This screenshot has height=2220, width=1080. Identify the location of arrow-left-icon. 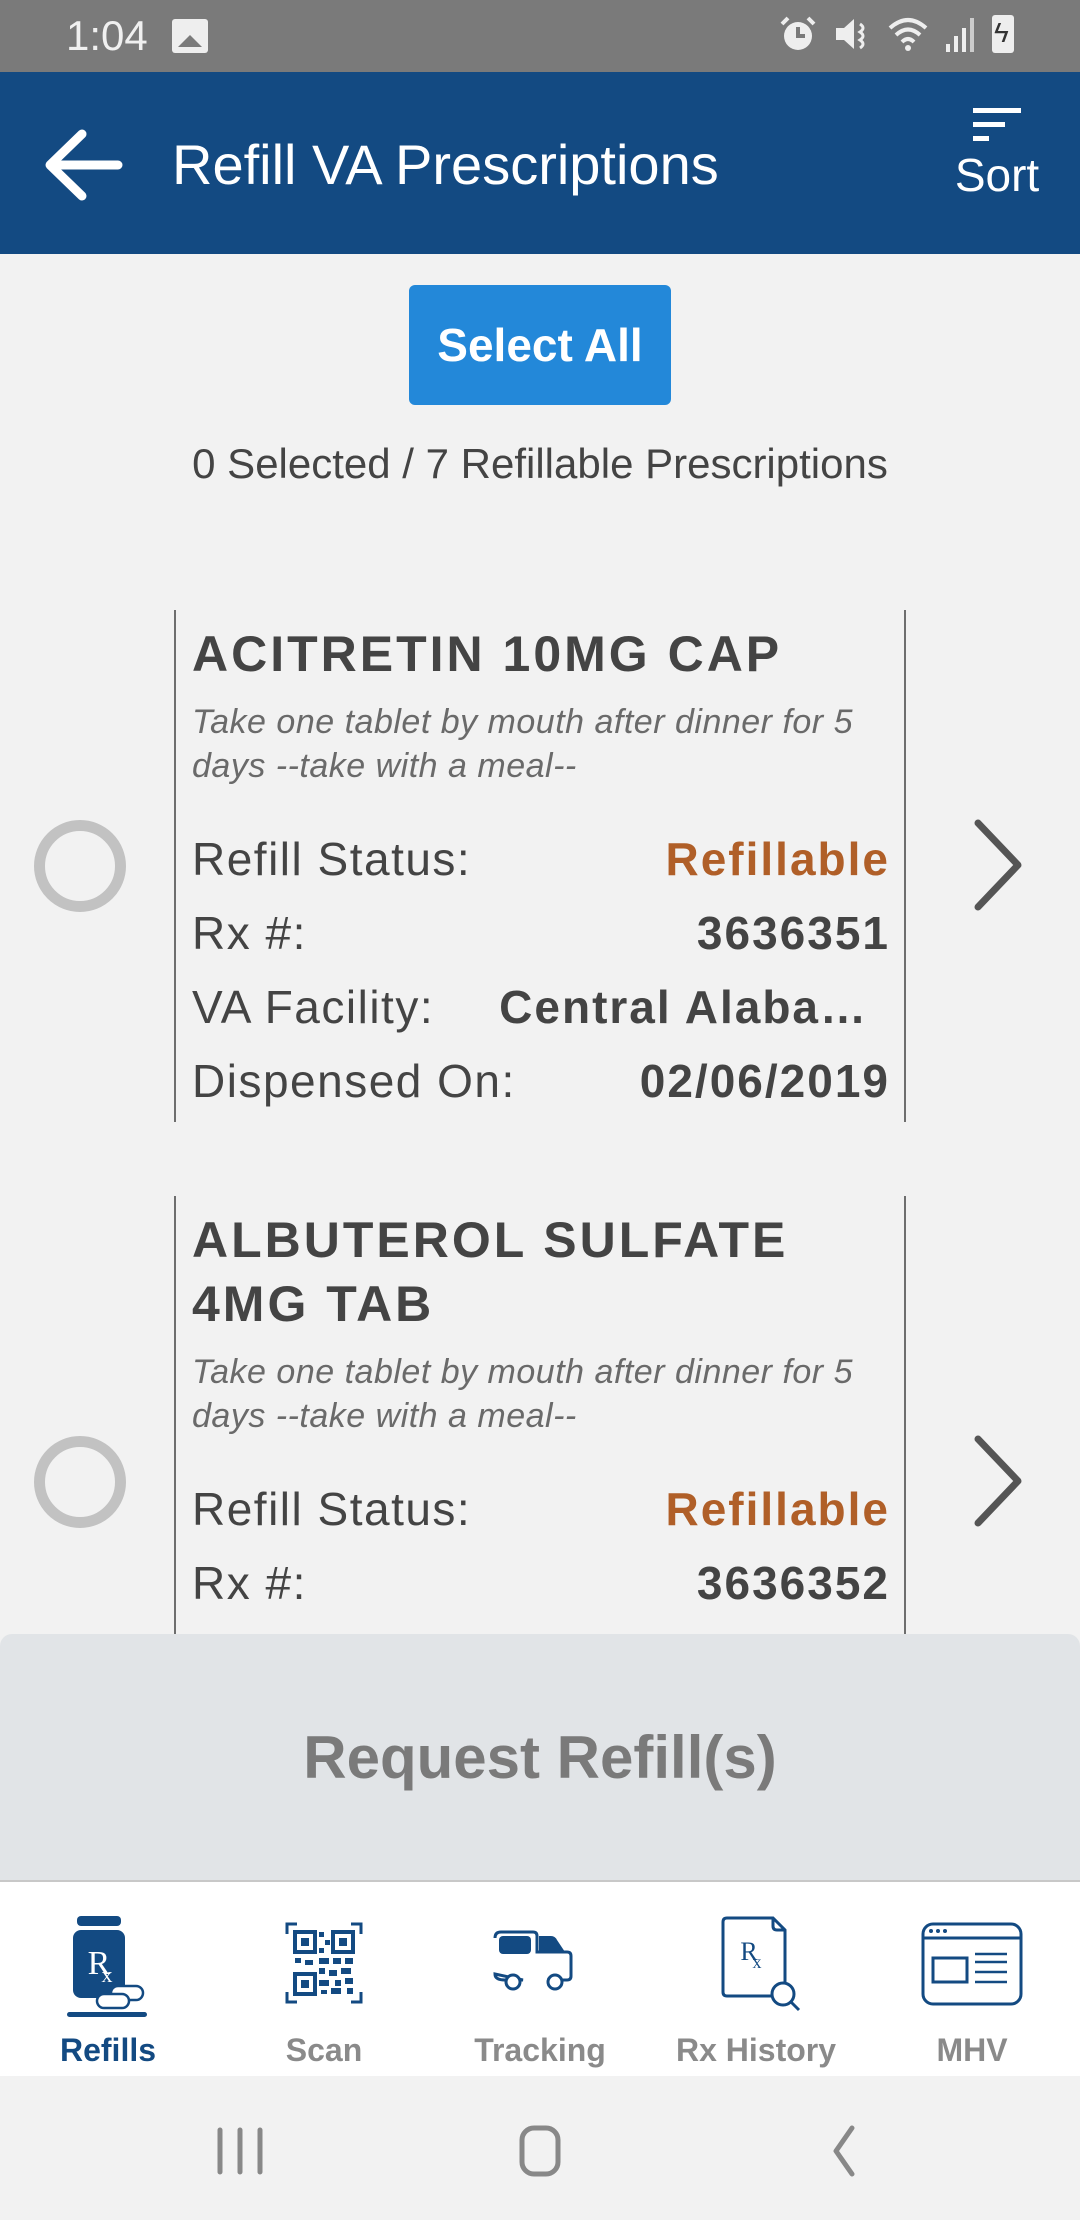
(84, 165).